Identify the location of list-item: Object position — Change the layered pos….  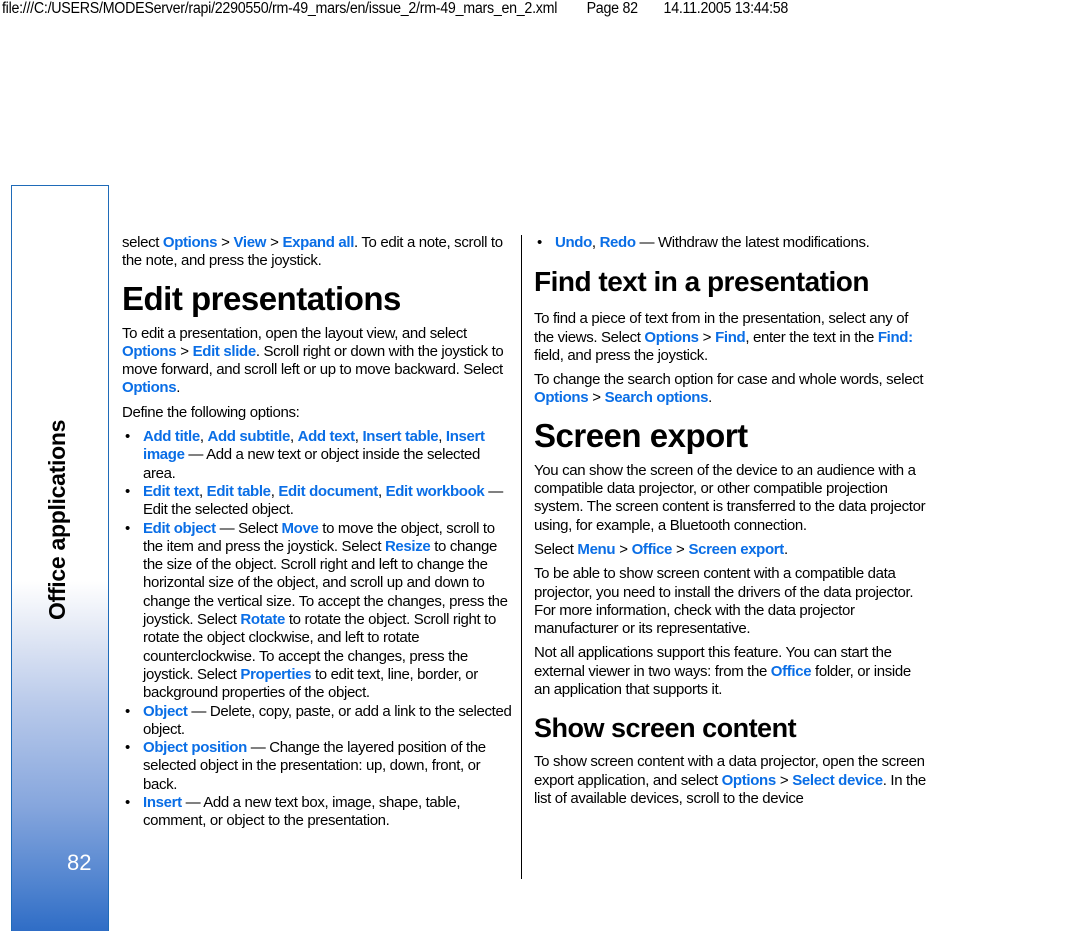
(318, 766).